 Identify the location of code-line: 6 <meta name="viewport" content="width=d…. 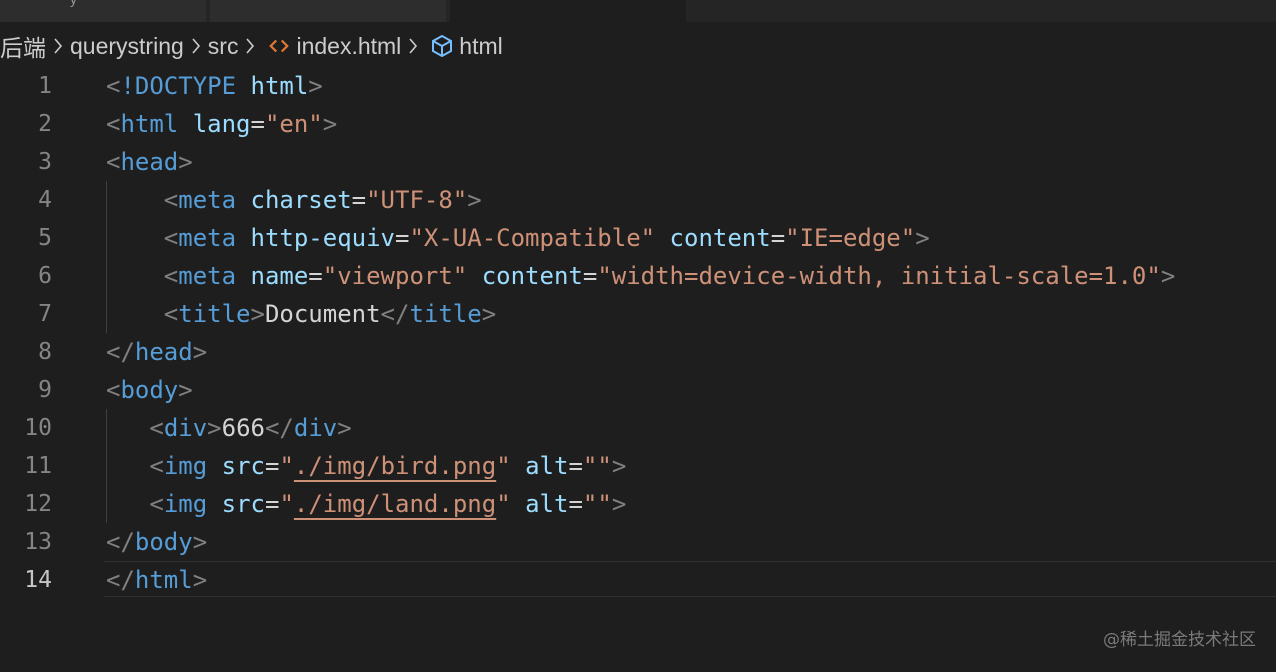
(638, 276).